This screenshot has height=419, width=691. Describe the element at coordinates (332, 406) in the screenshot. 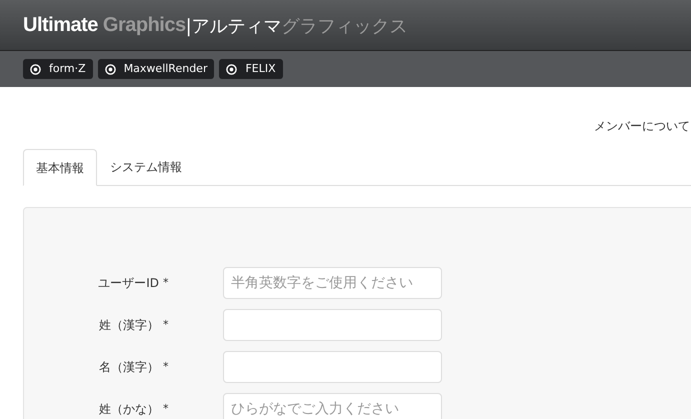

I see `text-field: ひらがなでご入力ください` at that location.